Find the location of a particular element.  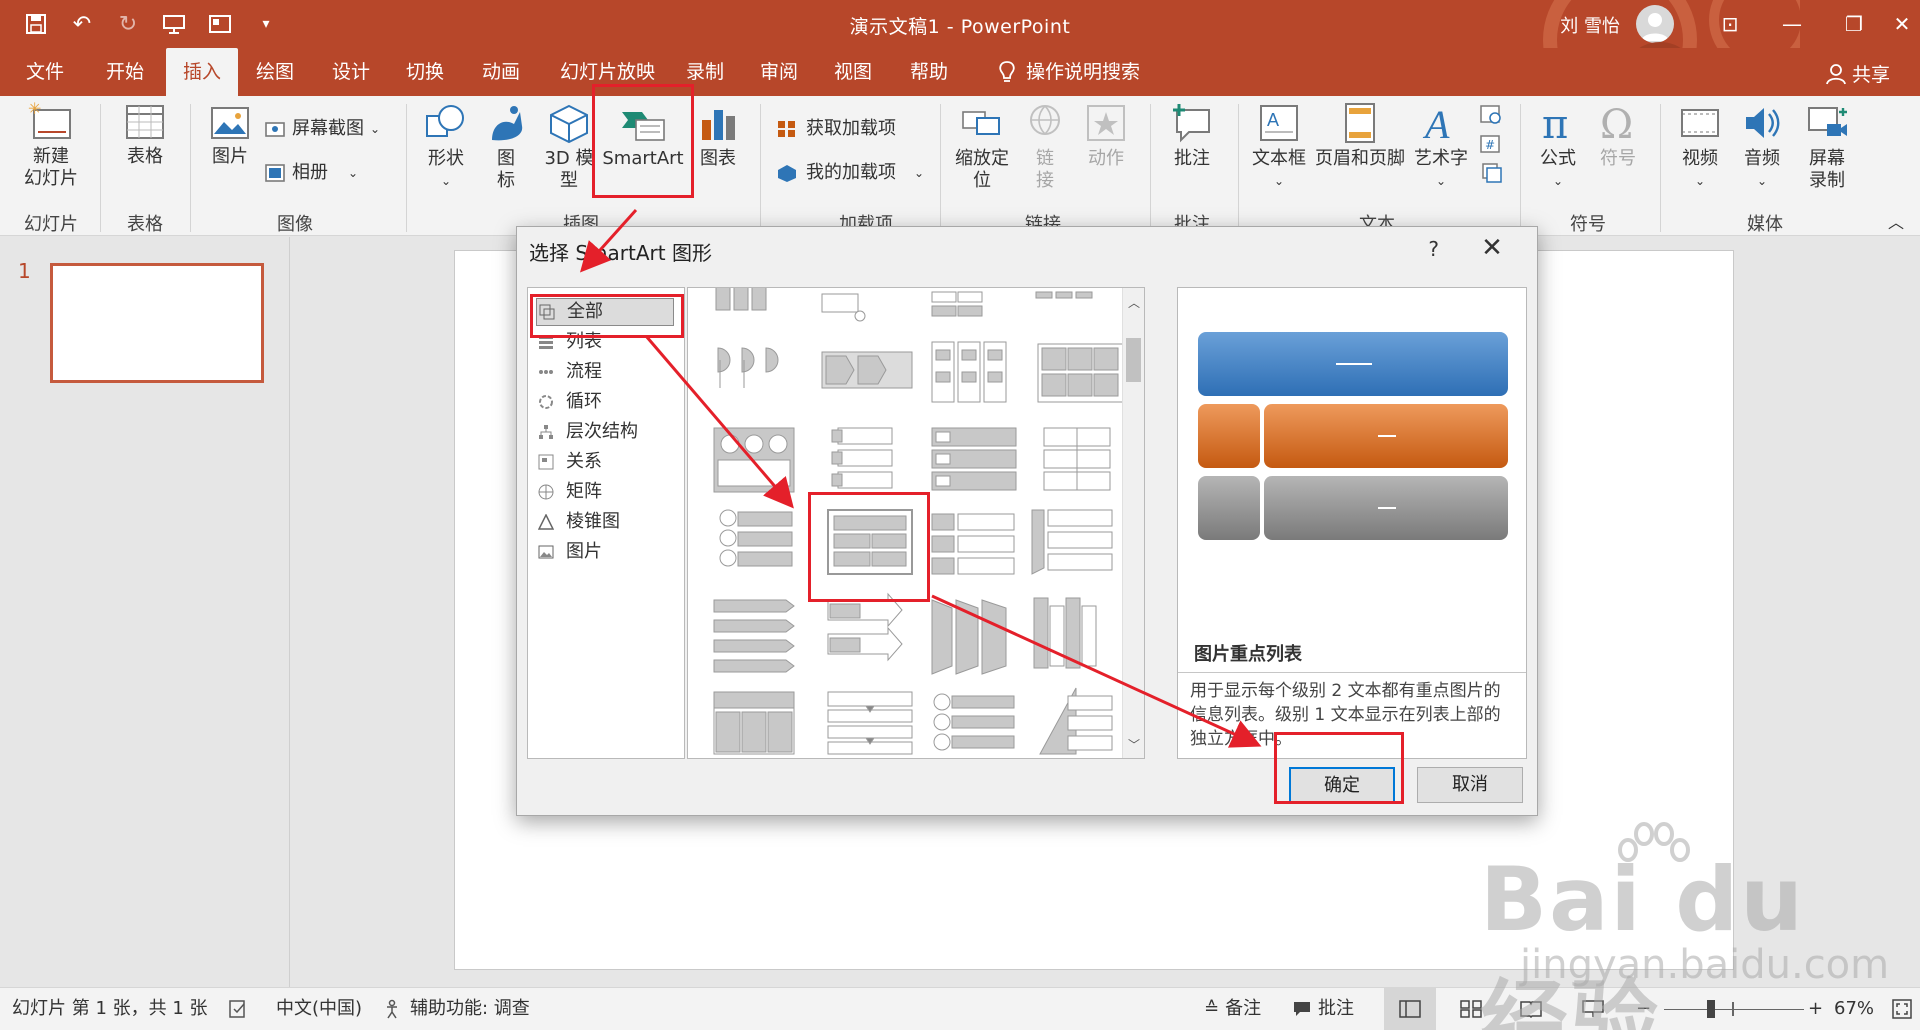

3d-models-button: 3D 模 型 is located at coordinates (569, 147).